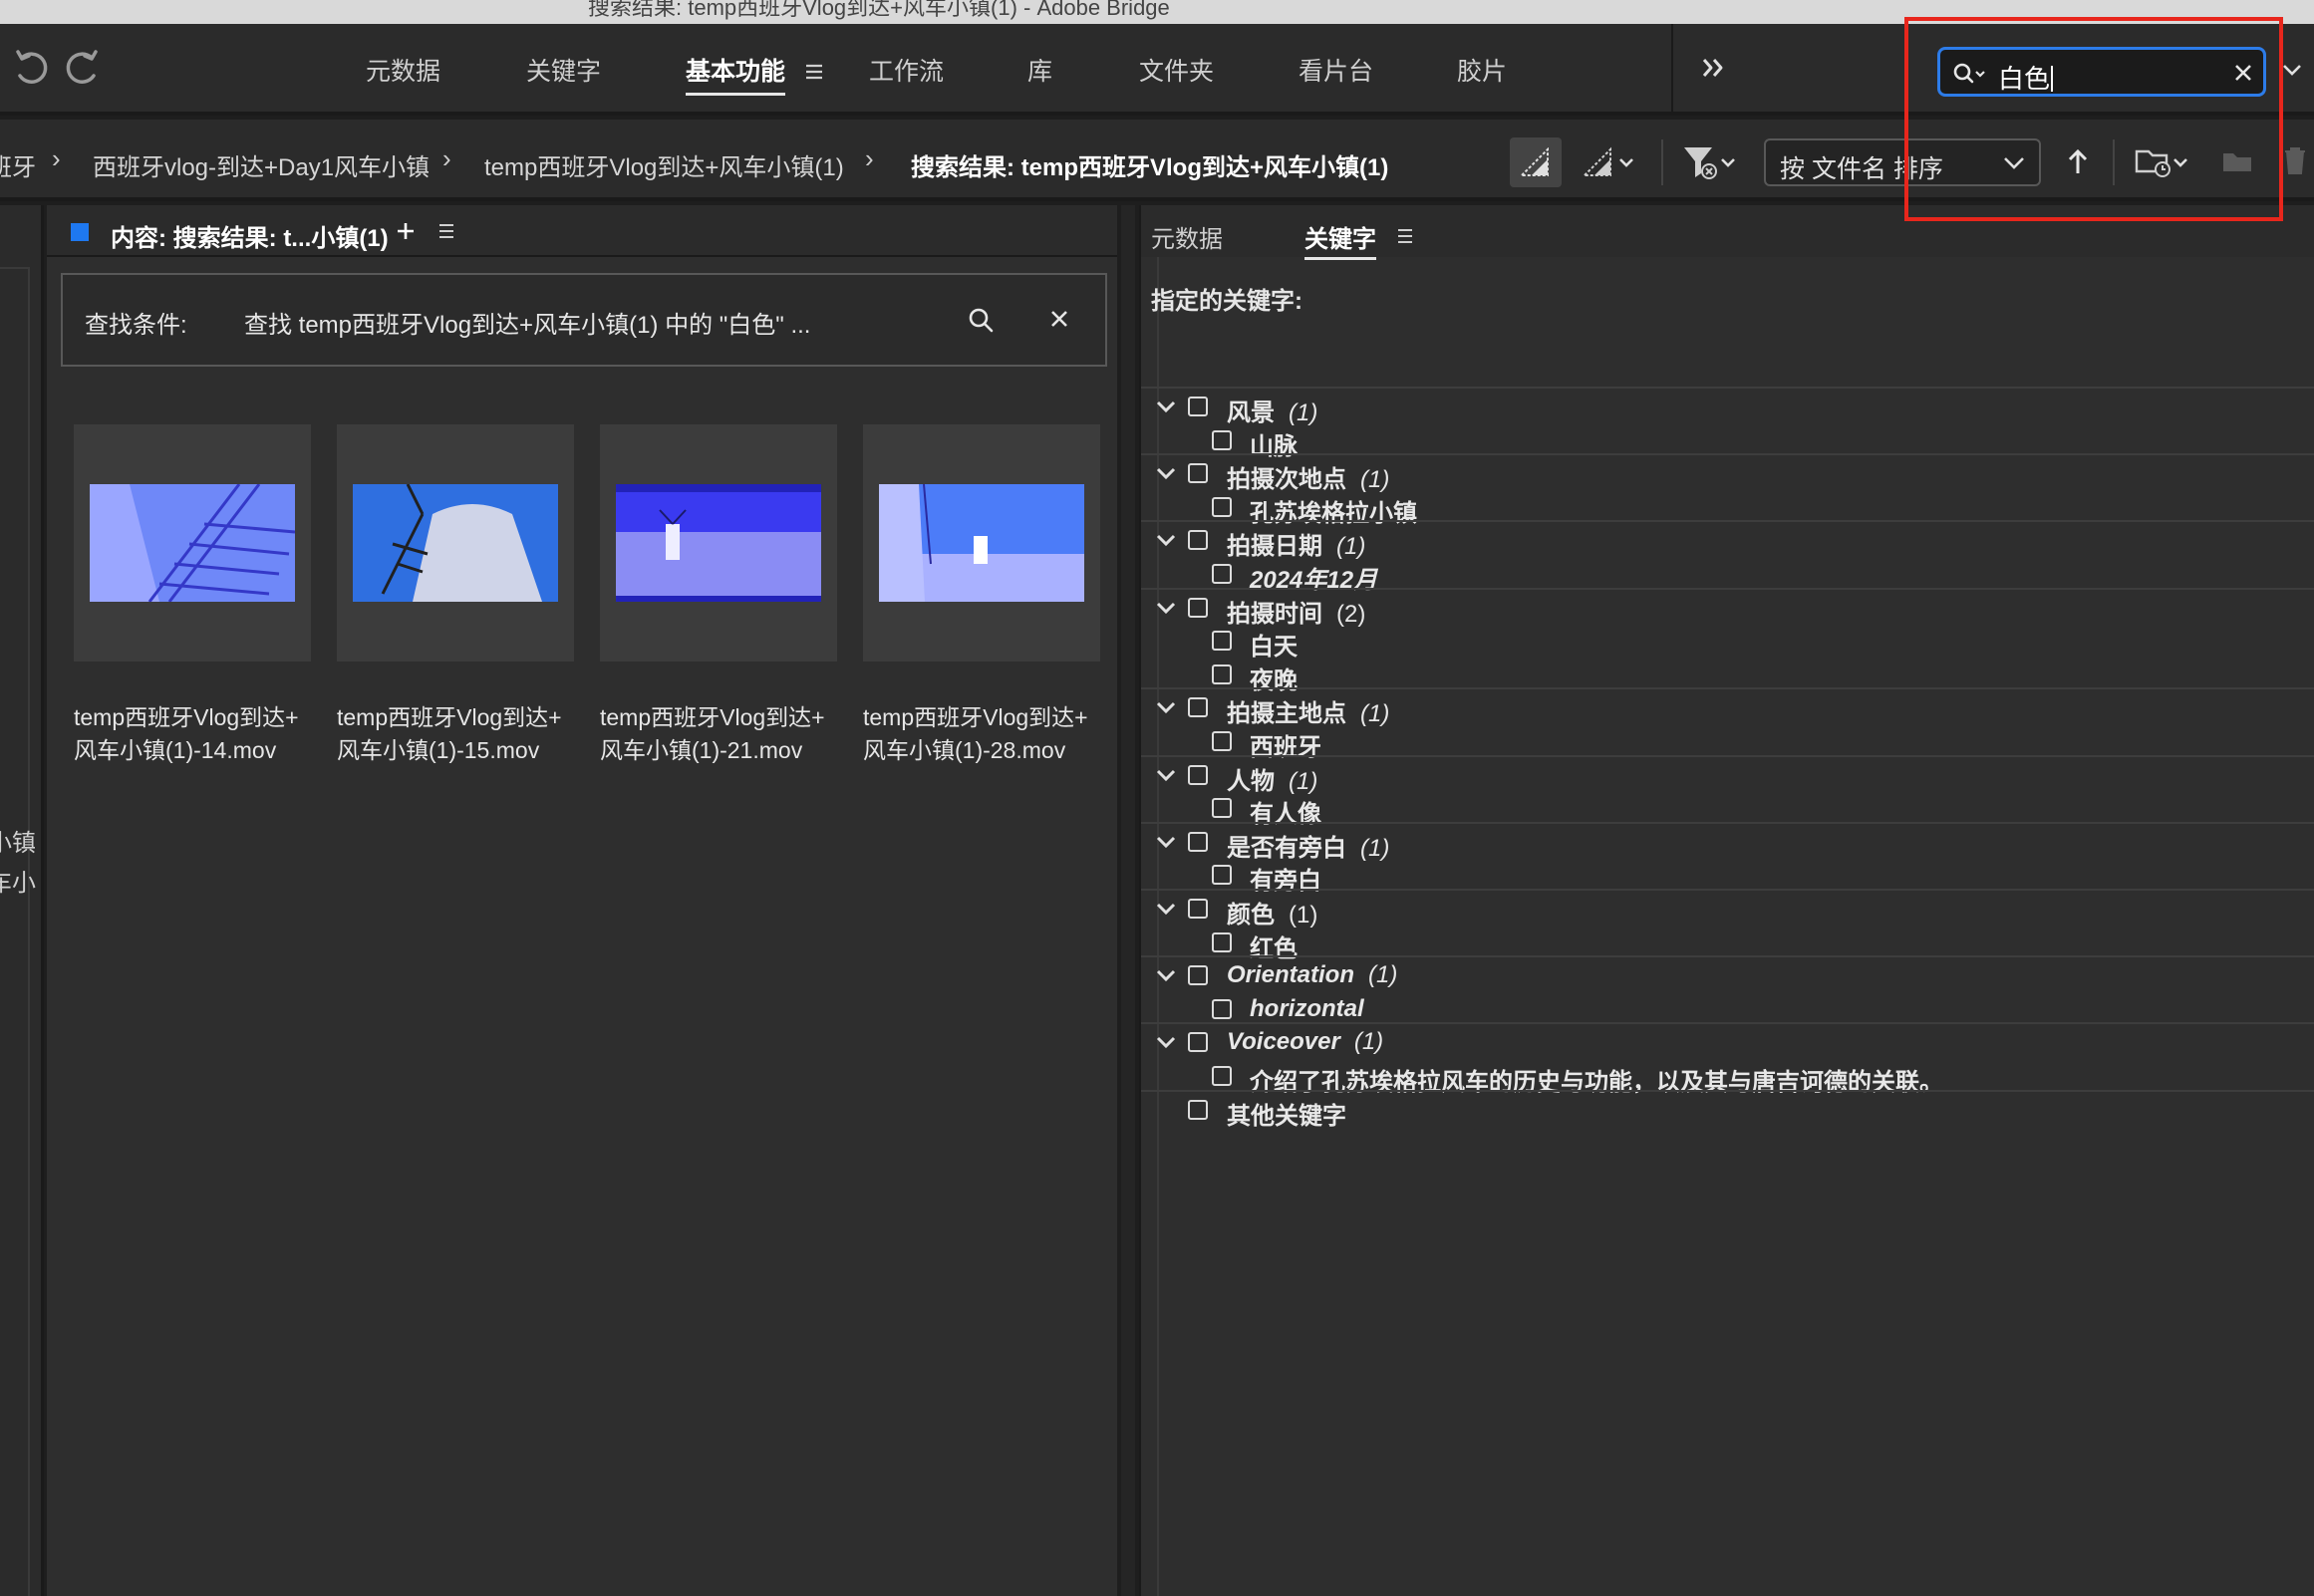  What do you see at coordinates (906, 70) in the screenshot?
I see `tab-workflow: 工作流` at bounding box center [906, 70].